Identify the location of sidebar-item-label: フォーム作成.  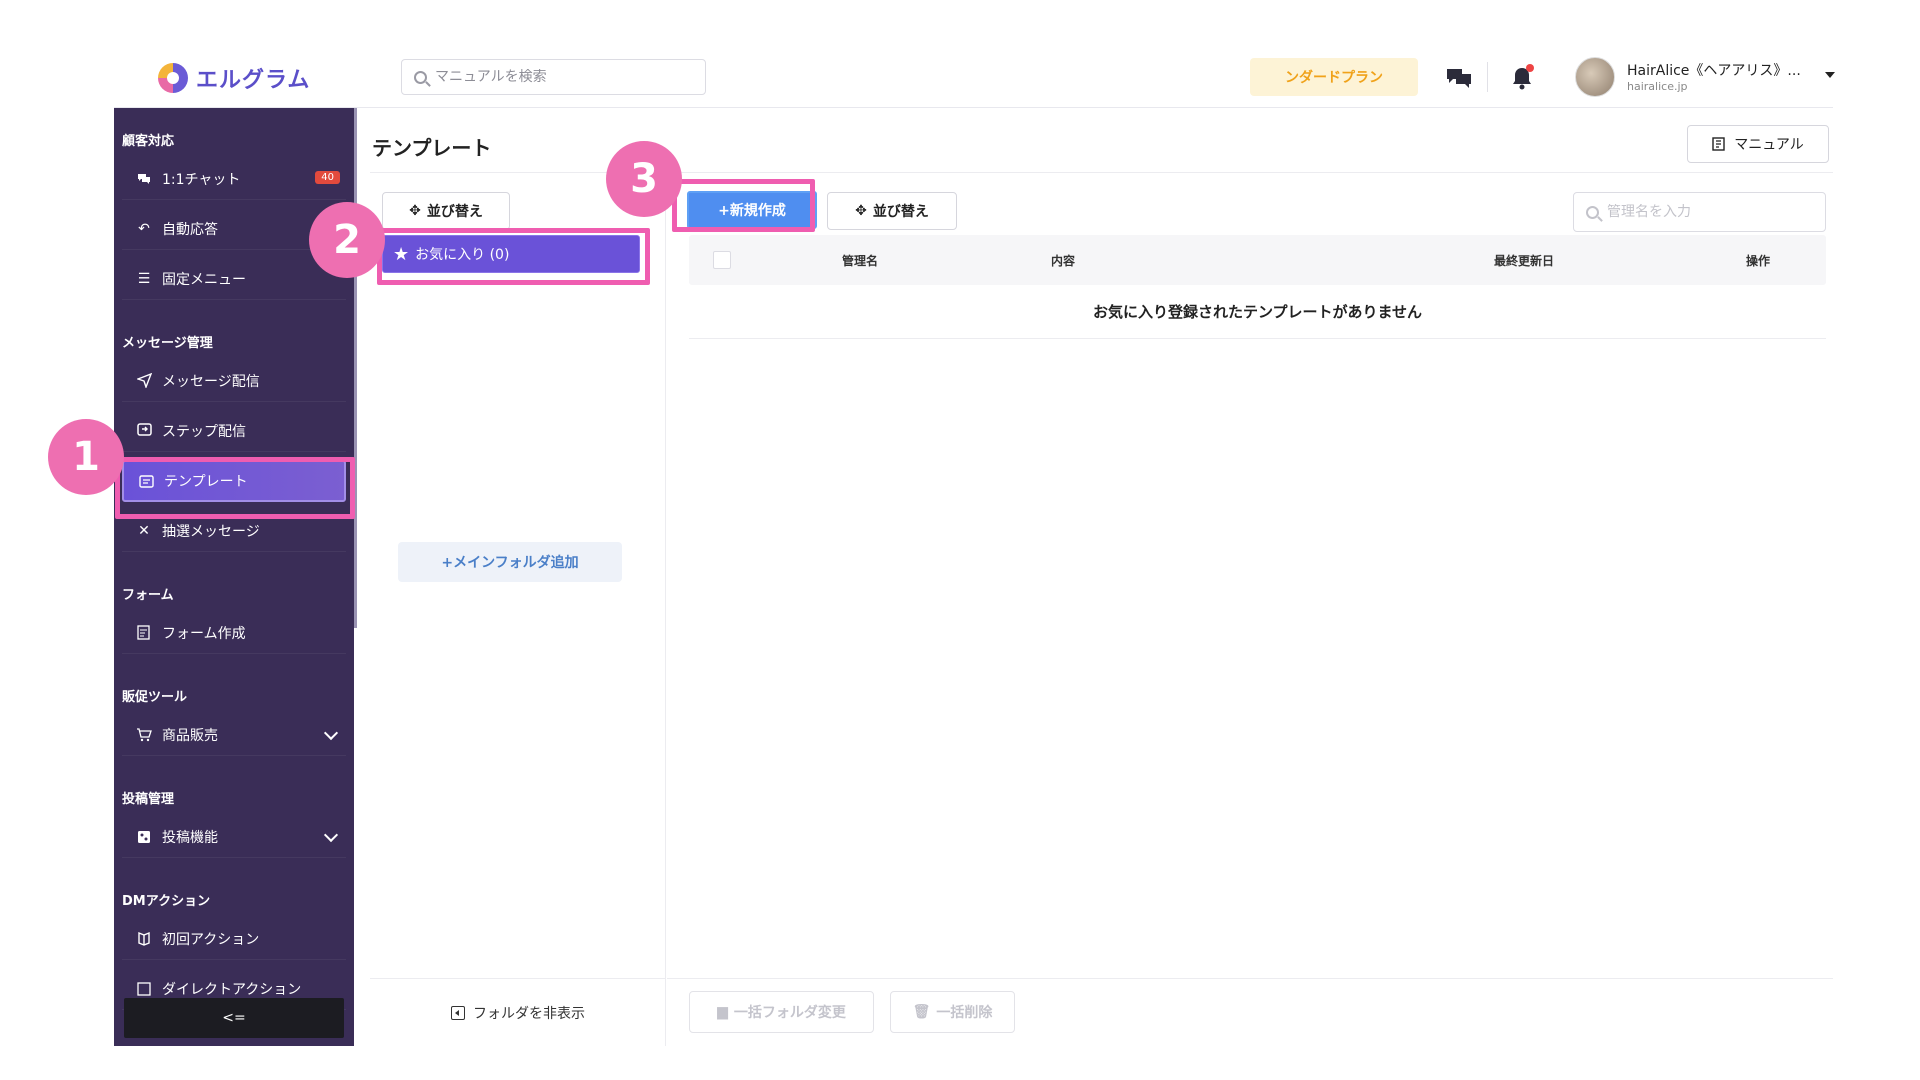
(204, 633).